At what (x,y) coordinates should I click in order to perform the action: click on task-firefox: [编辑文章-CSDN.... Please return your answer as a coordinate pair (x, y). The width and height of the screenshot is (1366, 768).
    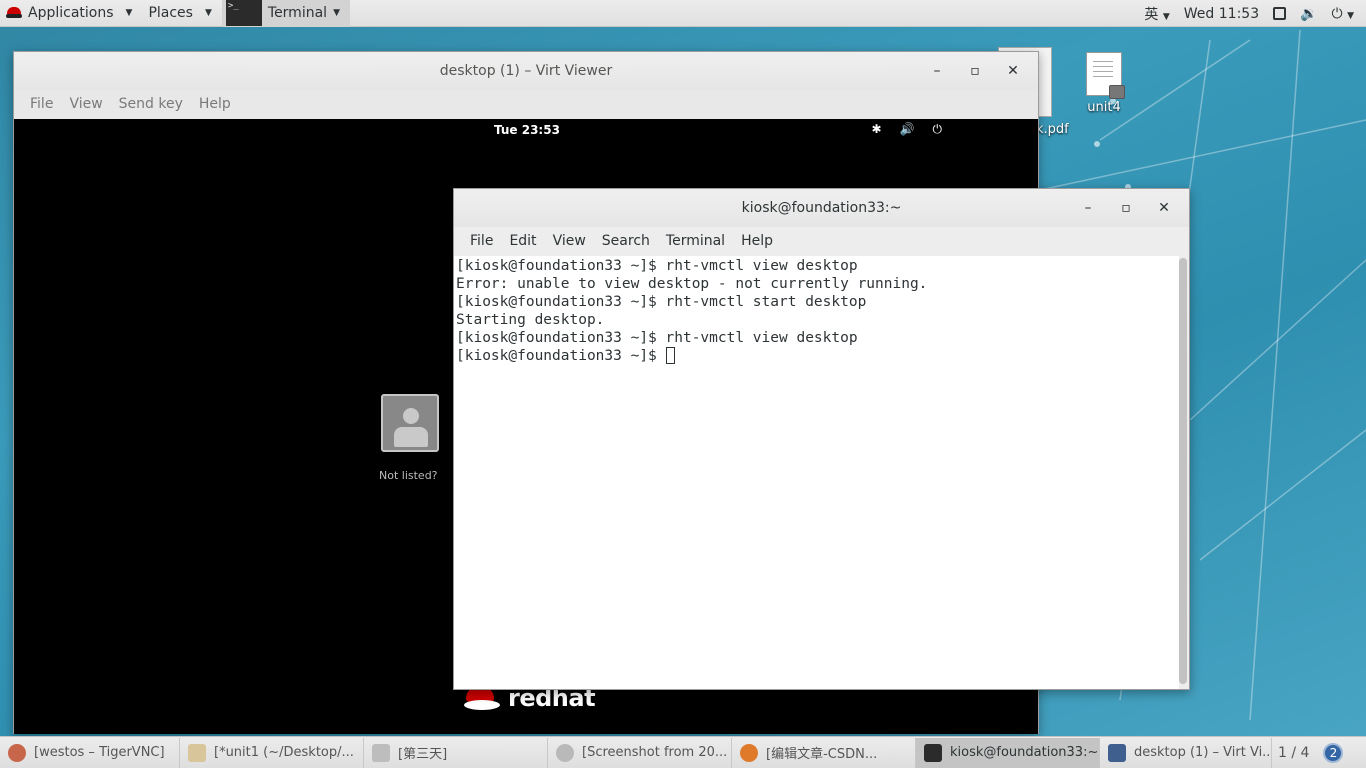
    Looking at the image, I should click on (824, 752).